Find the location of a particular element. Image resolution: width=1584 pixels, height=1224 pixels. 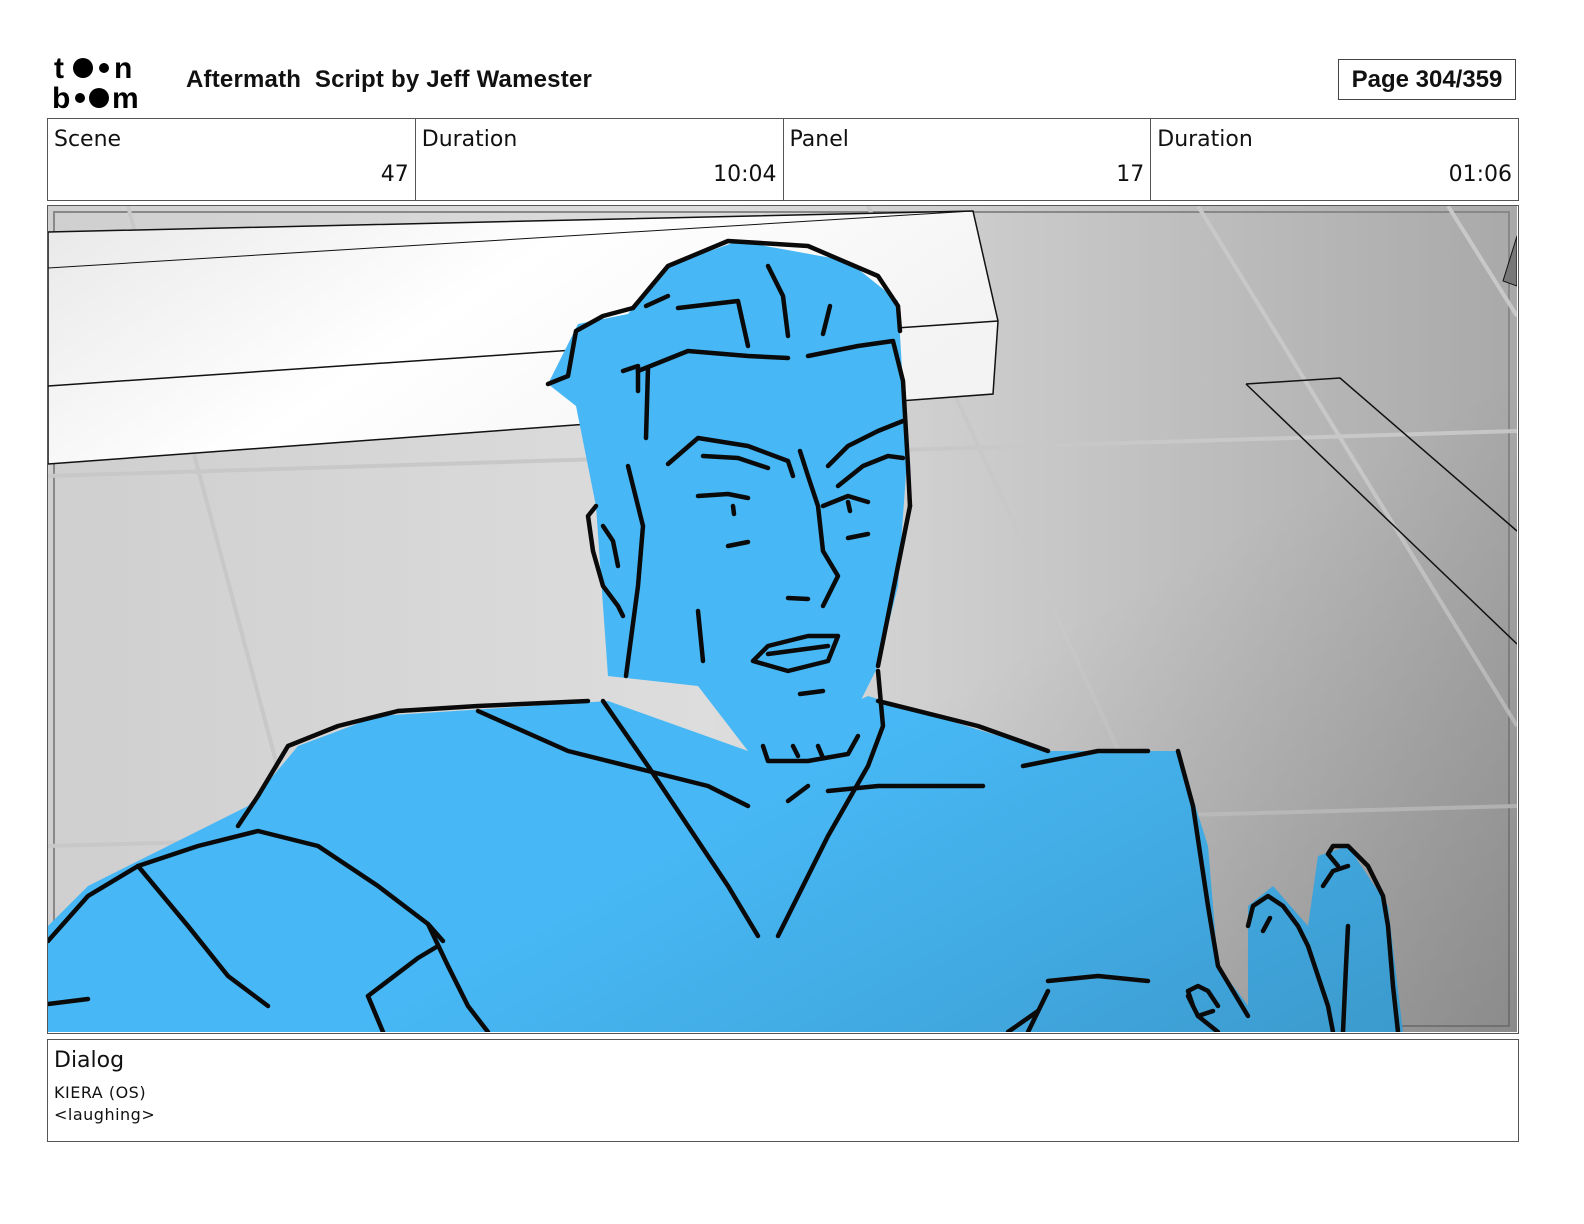

svg-text: t is located at coordinates (59, 68).